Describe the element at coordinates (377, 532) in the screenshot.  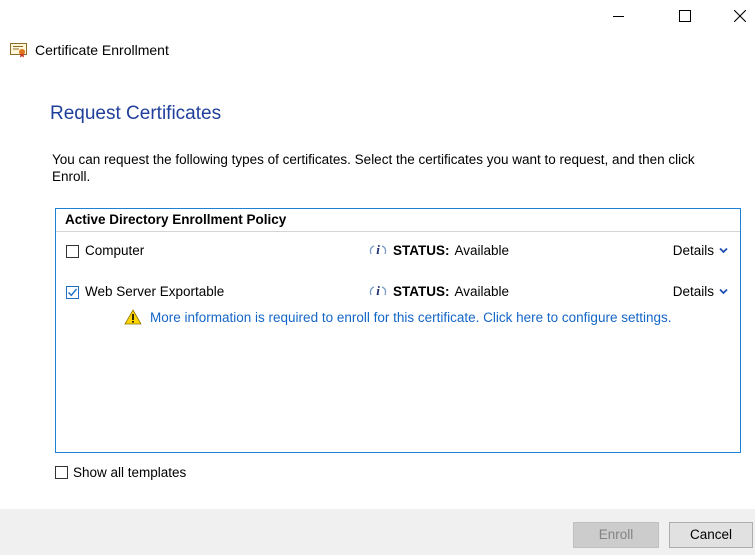
I see `button-bar: Enroll Cancel` at that location.